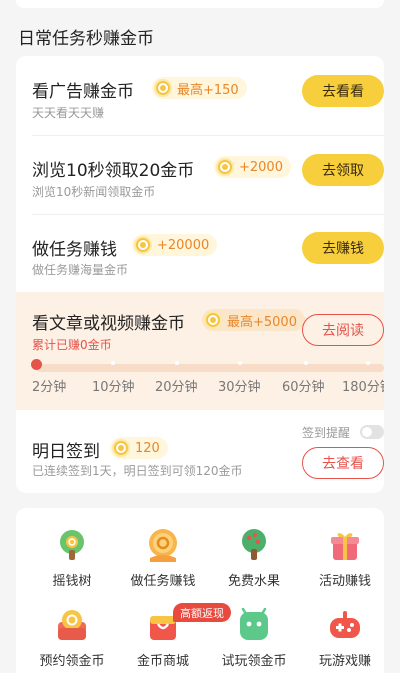 This screenshot has height=673, width=400. I want to click on grid-item-label: 玩游戏赚, so click(344, 661).